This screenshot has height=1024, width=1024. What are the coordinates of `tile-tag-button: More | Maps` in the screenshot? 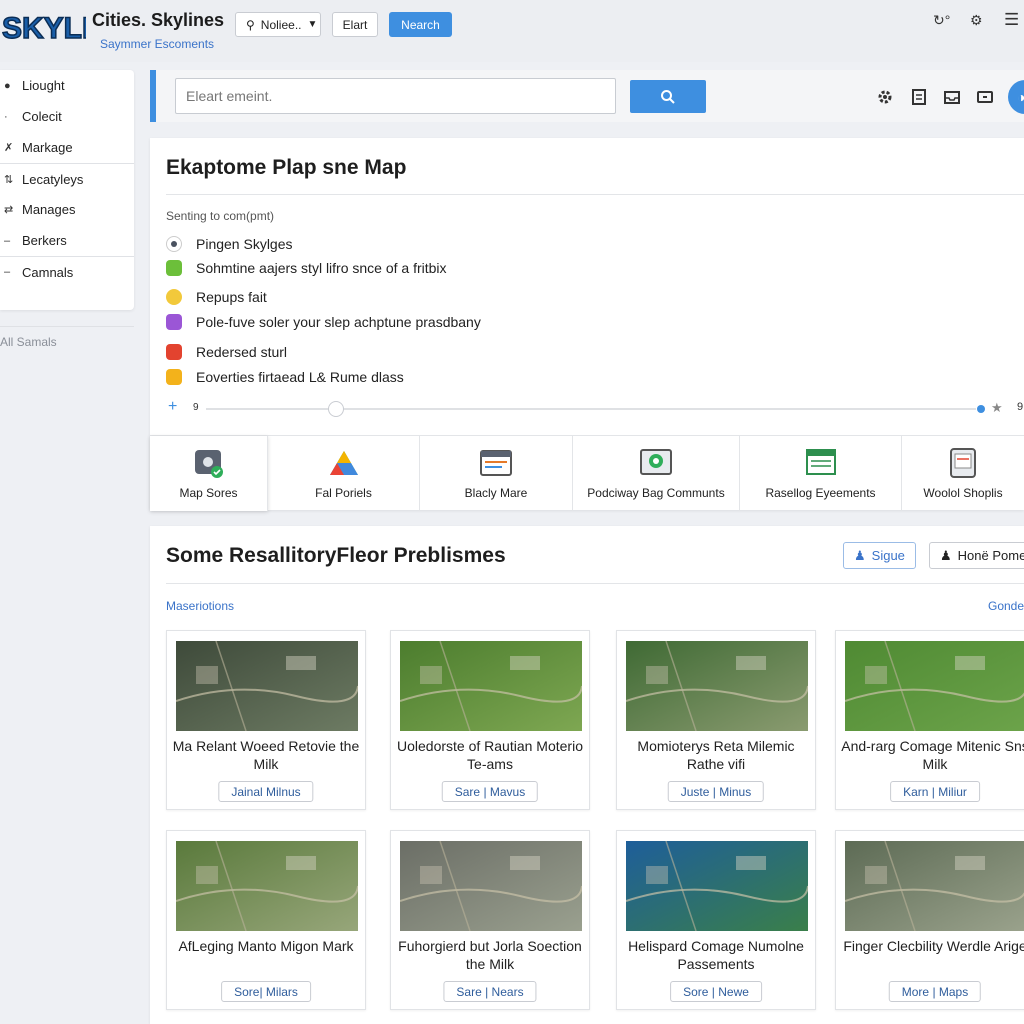 It's located at (935, 991).